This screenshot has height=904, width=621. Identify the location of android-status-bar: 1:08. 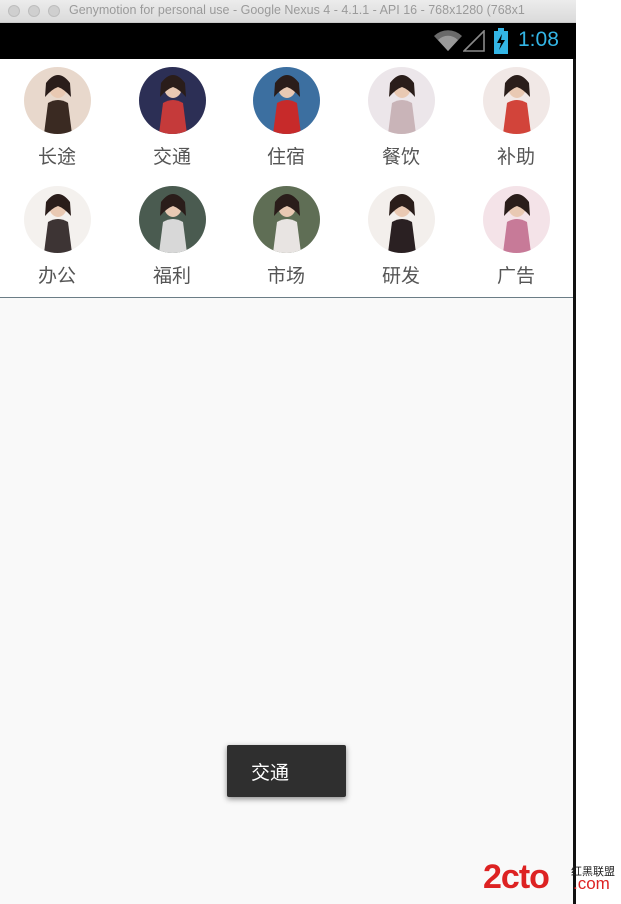
(288, 41).